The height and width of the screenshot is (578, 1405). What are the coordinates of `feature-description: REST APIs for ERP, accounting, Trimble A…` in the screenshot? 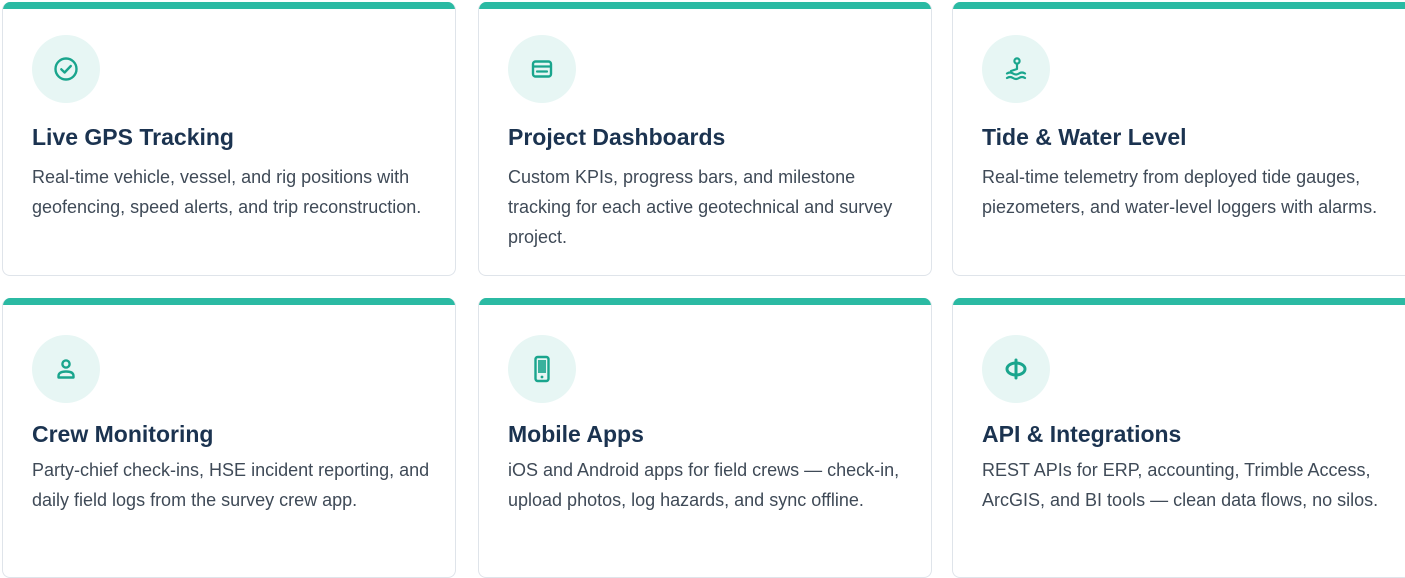 It's located at (1180, 485).